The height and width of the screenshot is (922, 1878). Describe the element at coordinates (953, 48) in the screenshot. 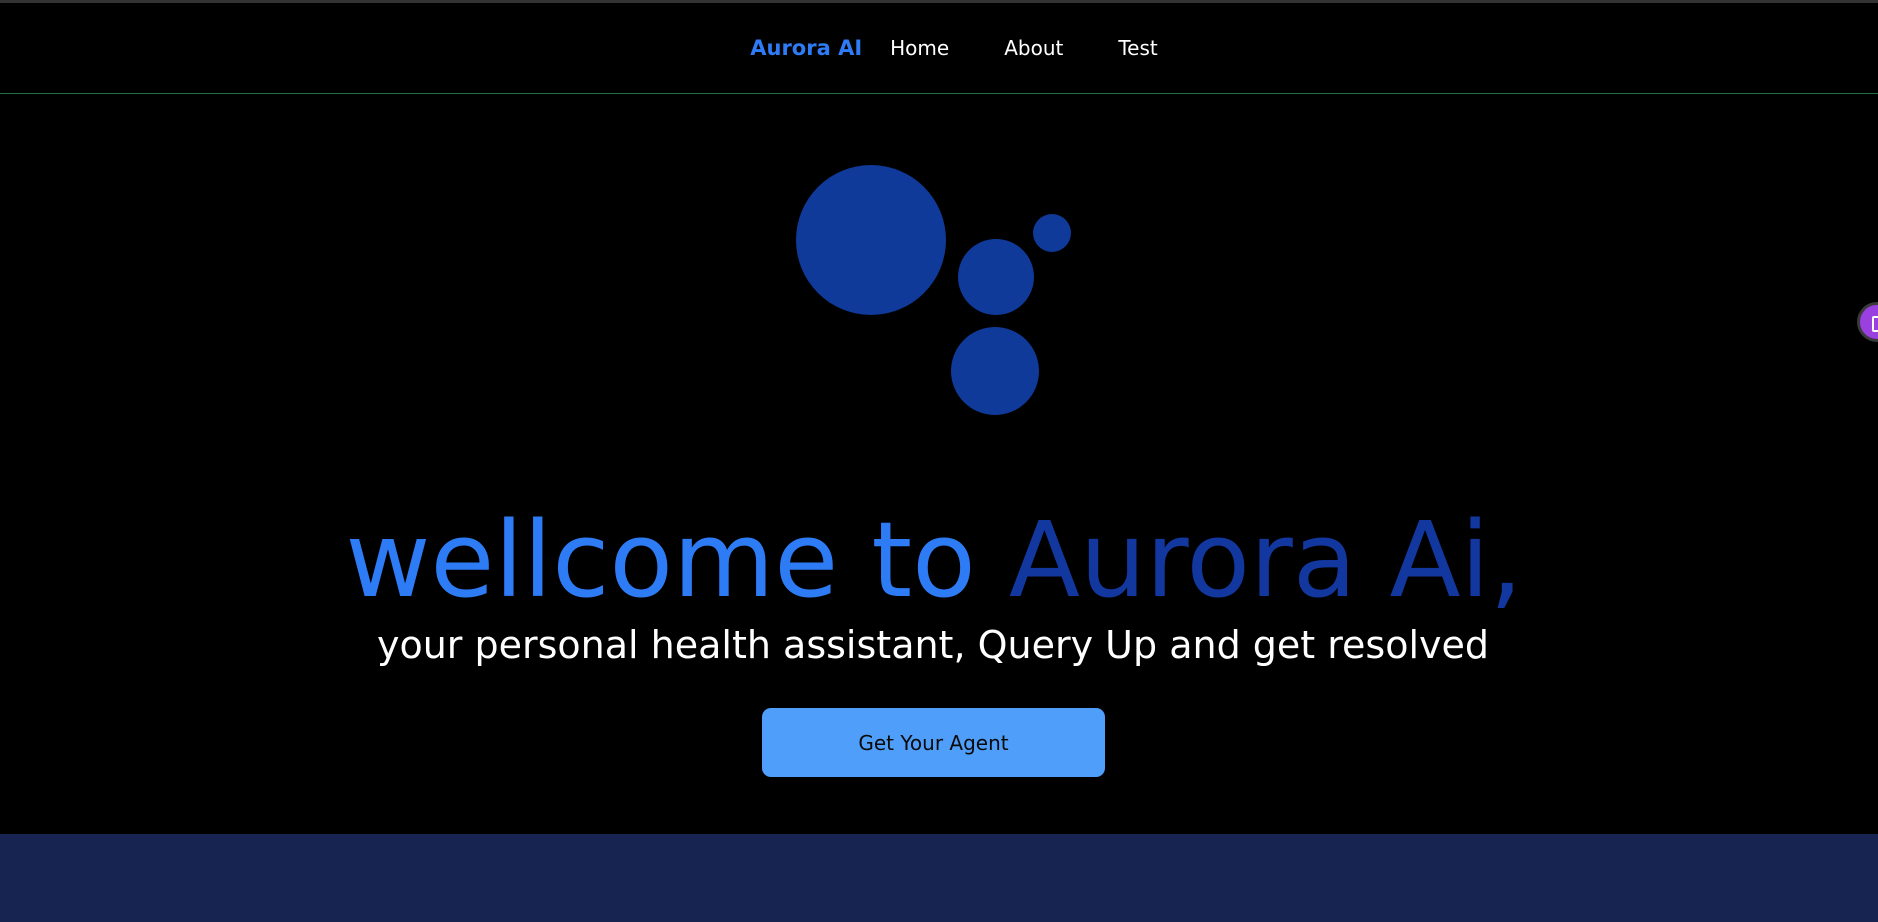

I see `nav-group: Aurora AI Home About Test` at that location.